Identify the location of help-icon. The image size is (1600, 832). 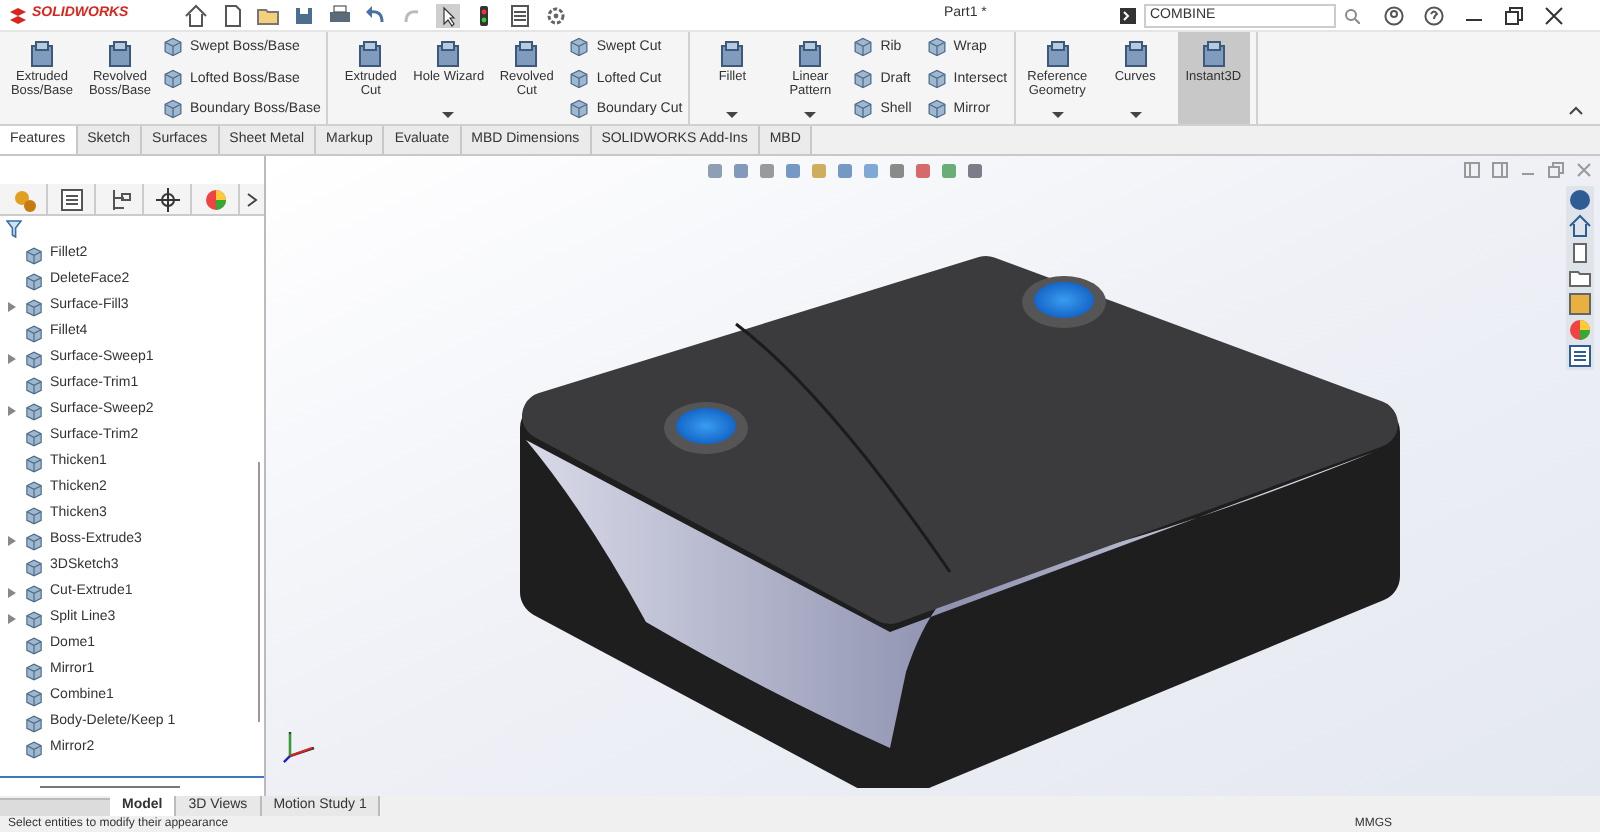
(1434, 15).